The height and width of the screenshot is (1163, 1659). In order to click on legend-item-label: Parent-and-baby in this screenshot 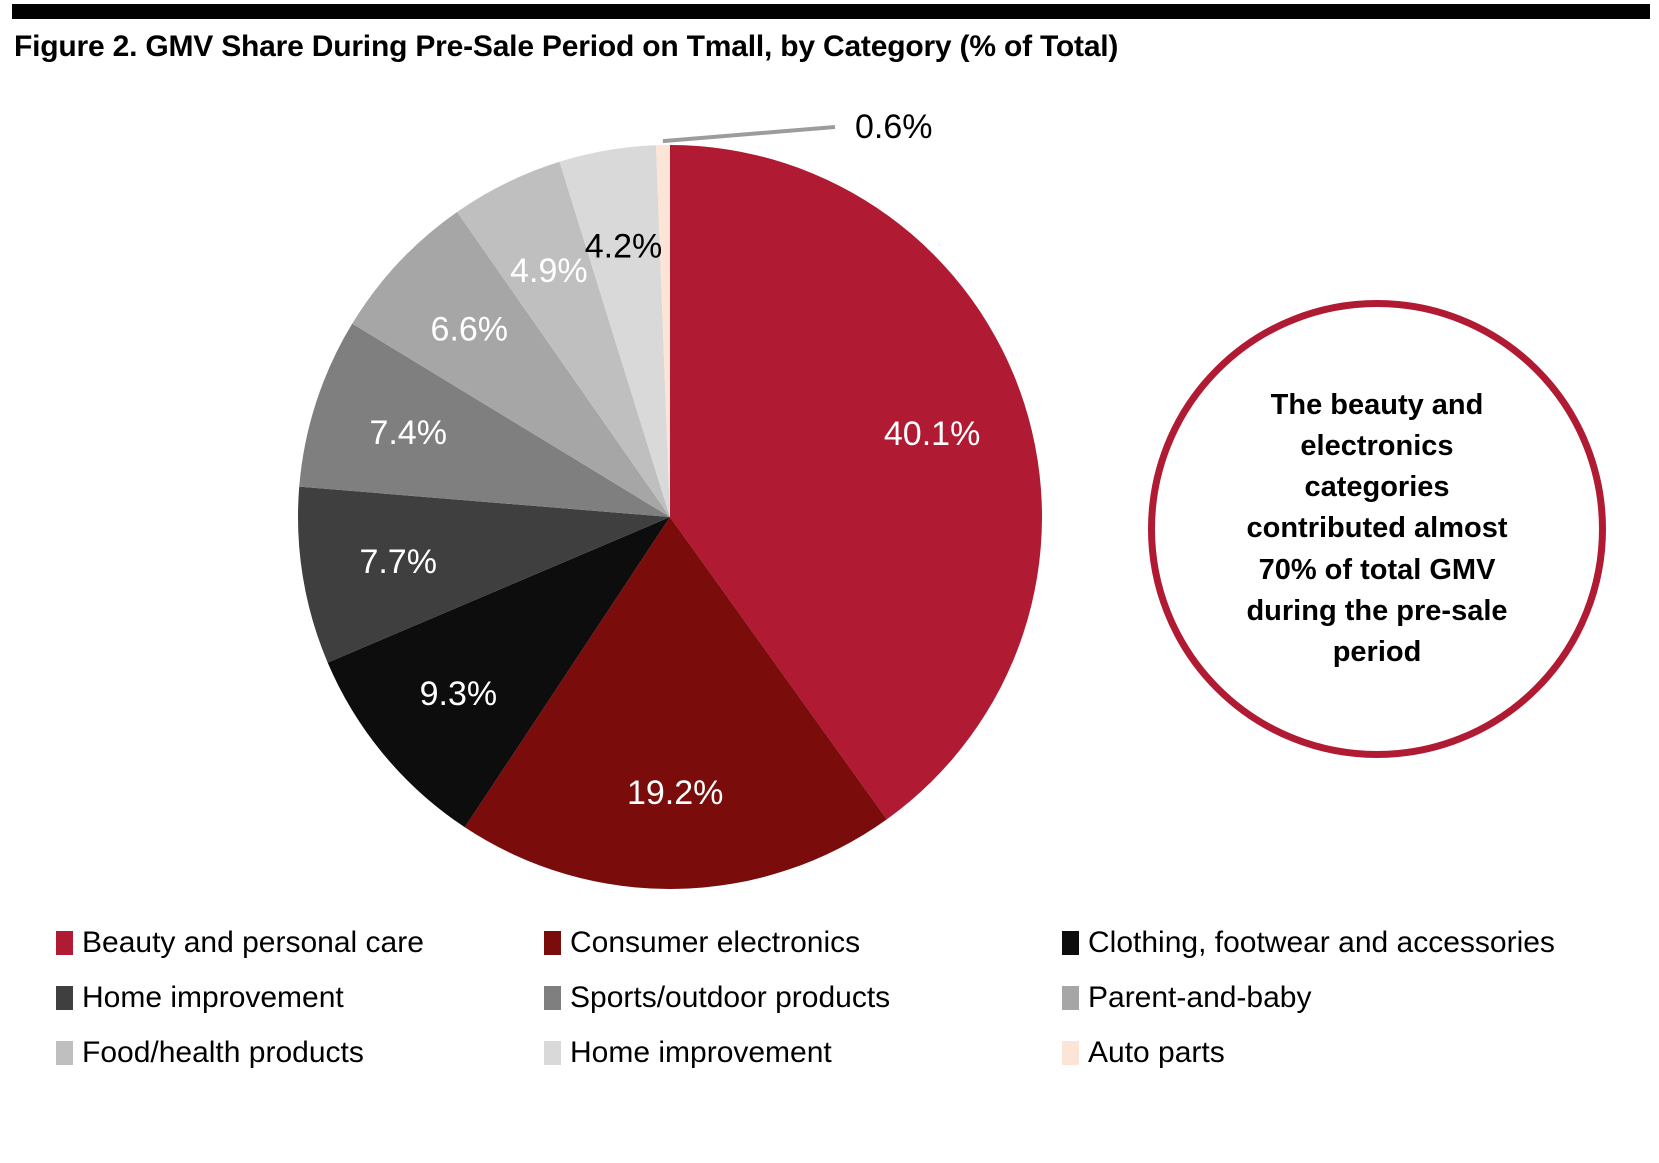, I will do `click(1200, 997)`.